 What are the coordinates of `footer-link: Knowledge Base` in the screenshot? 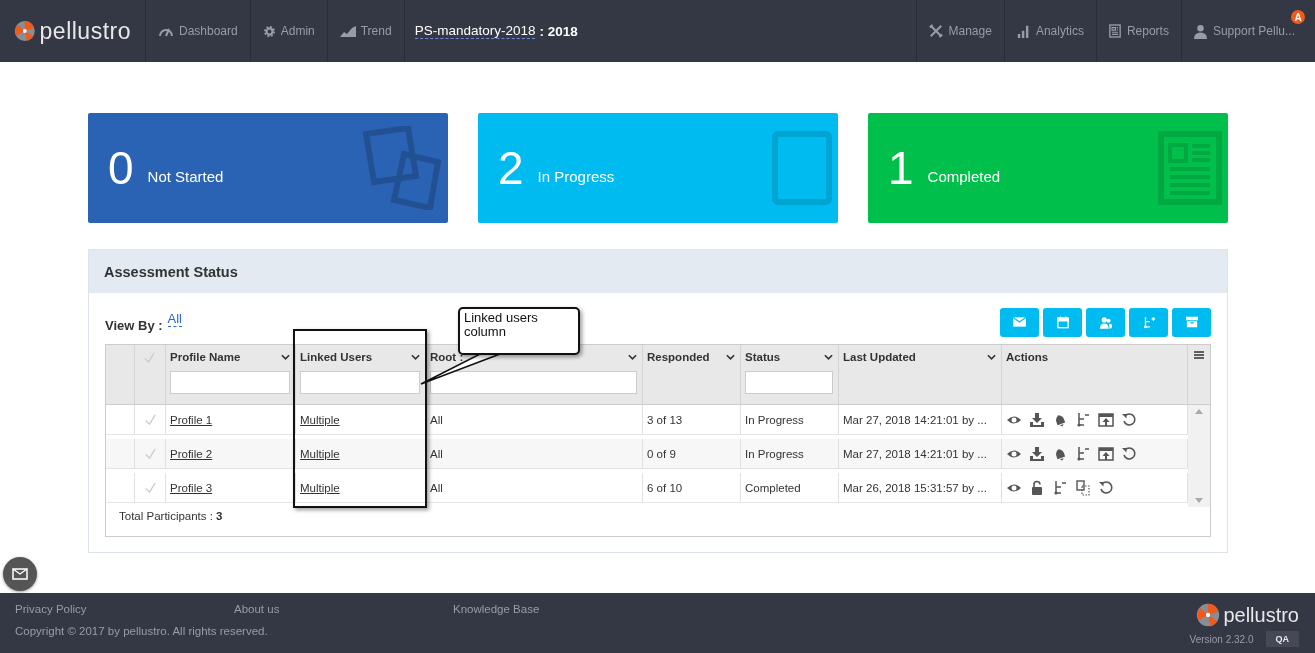 It's located at (562, 609).